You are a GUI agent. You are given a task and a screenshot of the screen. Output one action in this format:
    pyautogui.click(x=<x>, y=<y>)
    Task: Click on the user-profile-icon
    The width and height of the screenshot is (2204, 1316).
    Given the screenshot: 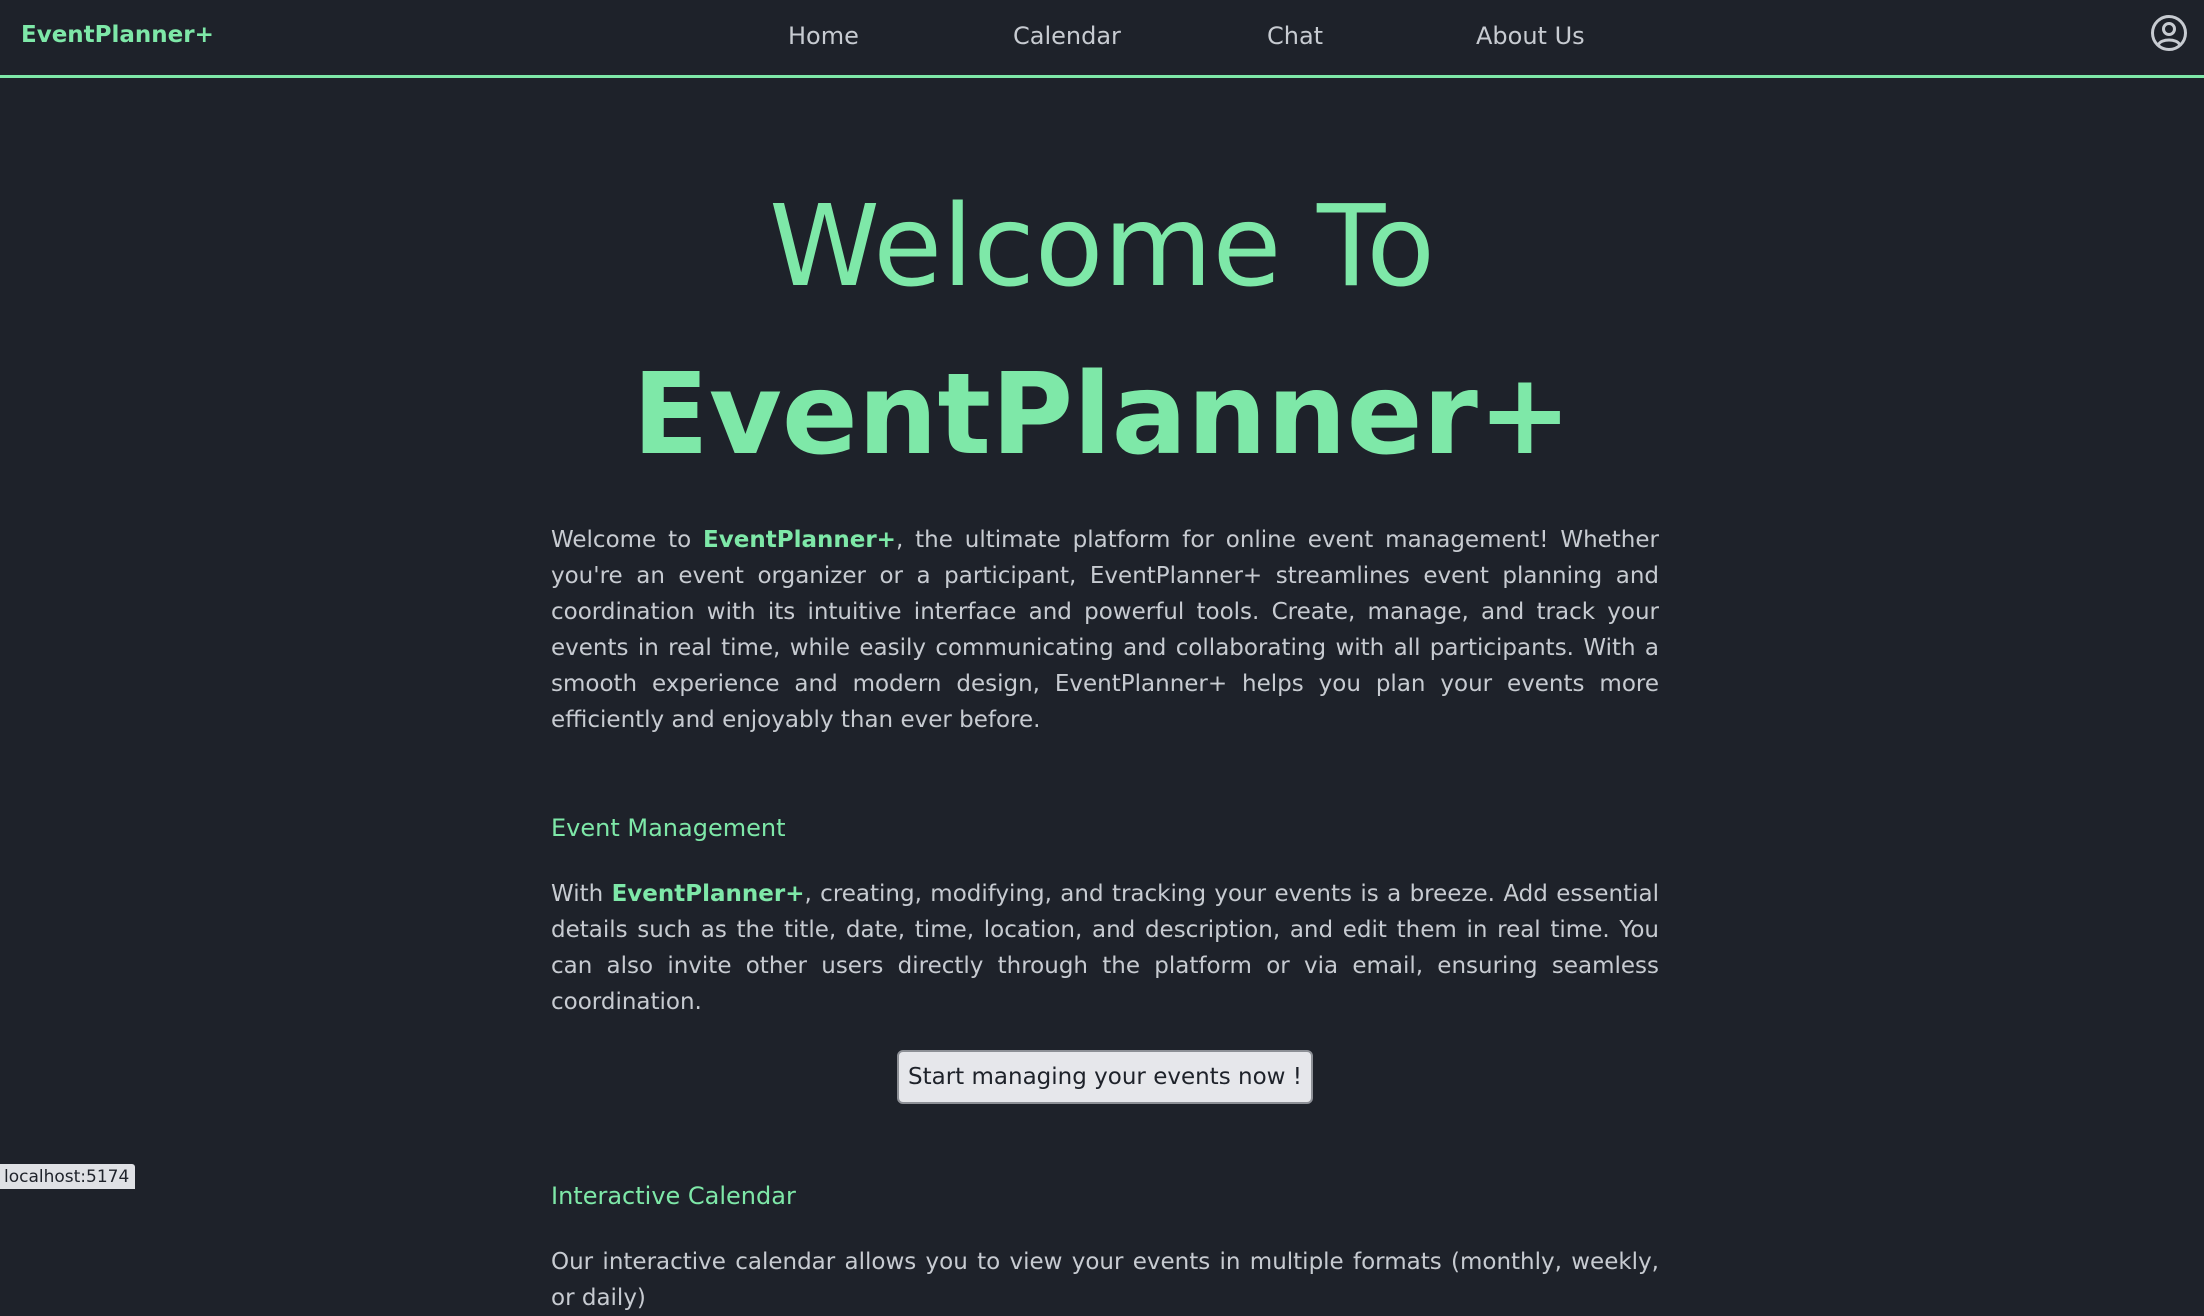 What is the action you would take?
    pyautogui.click(x=2169, y=33)
    